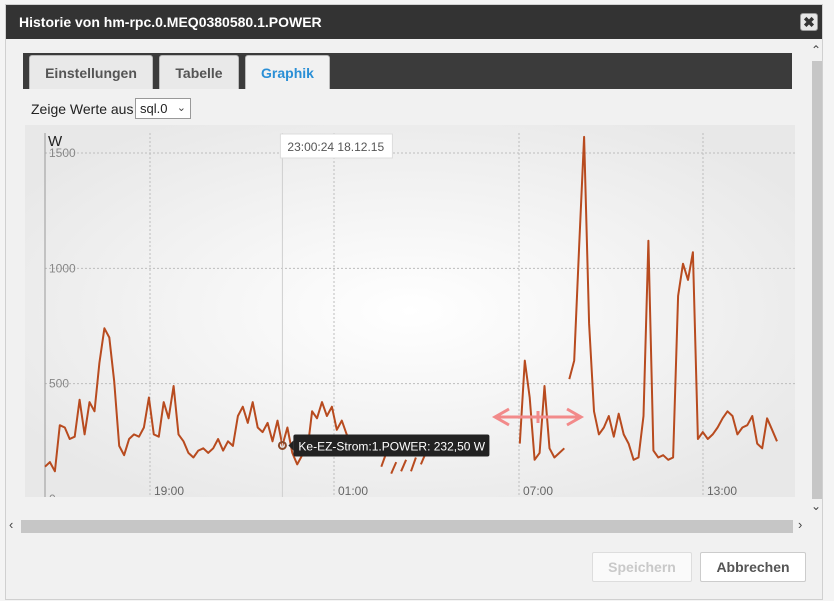 The height and width of the screenshot is (601, 834). What do you see at coordinates (181, 108) in the screenshot?
I see `chevron-down-icon: ⌄` at bounding box center [181, 108].